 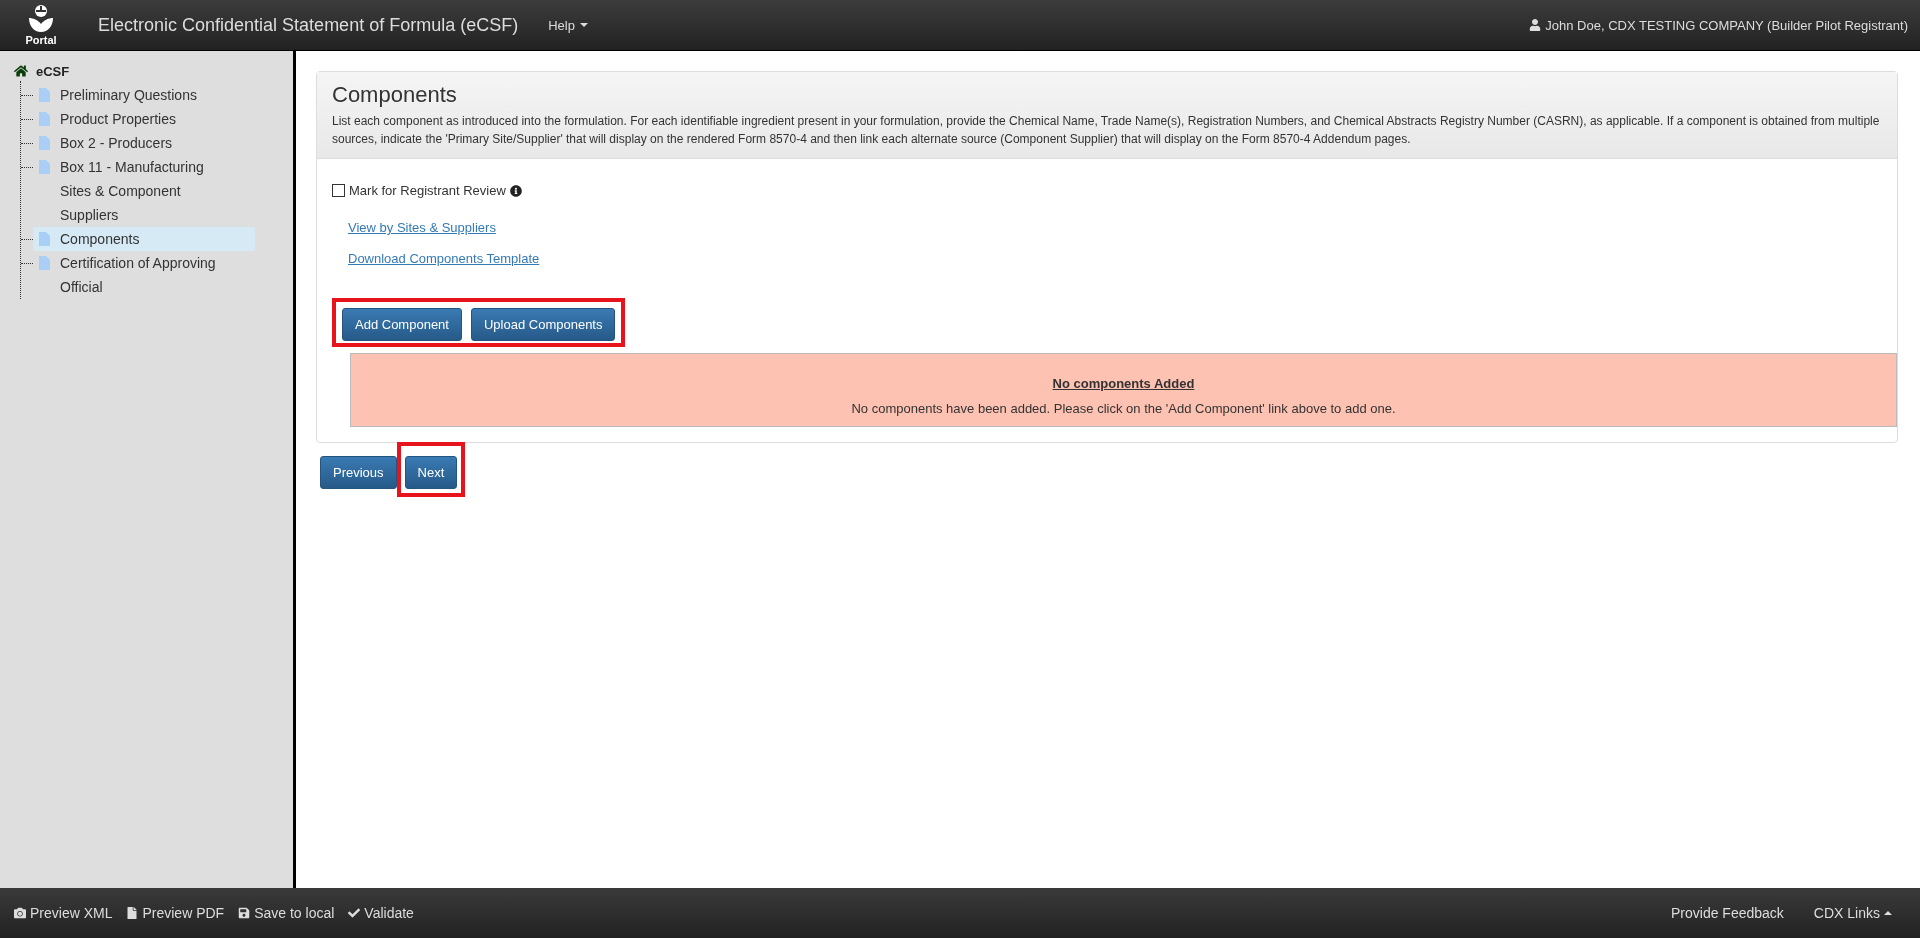 I want to click on help-menu: Help, so click(x=568, y=25).